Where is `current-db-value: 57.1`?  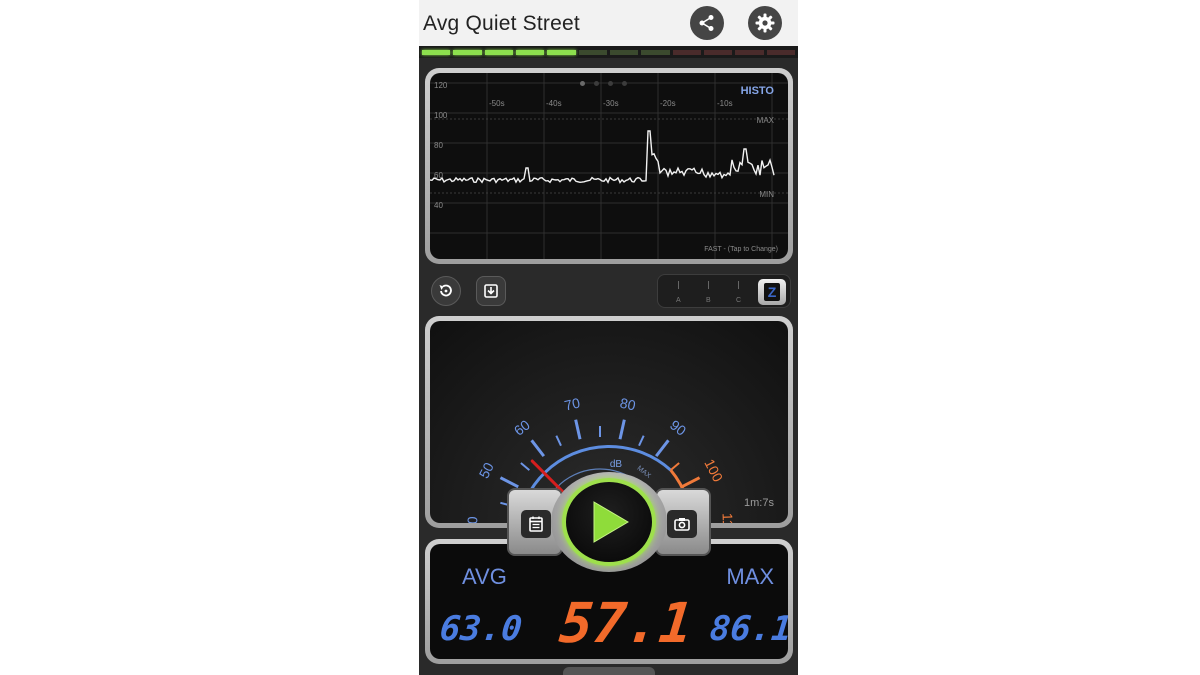 current-db-value: 57.1 is located at coordinates (626, 623).